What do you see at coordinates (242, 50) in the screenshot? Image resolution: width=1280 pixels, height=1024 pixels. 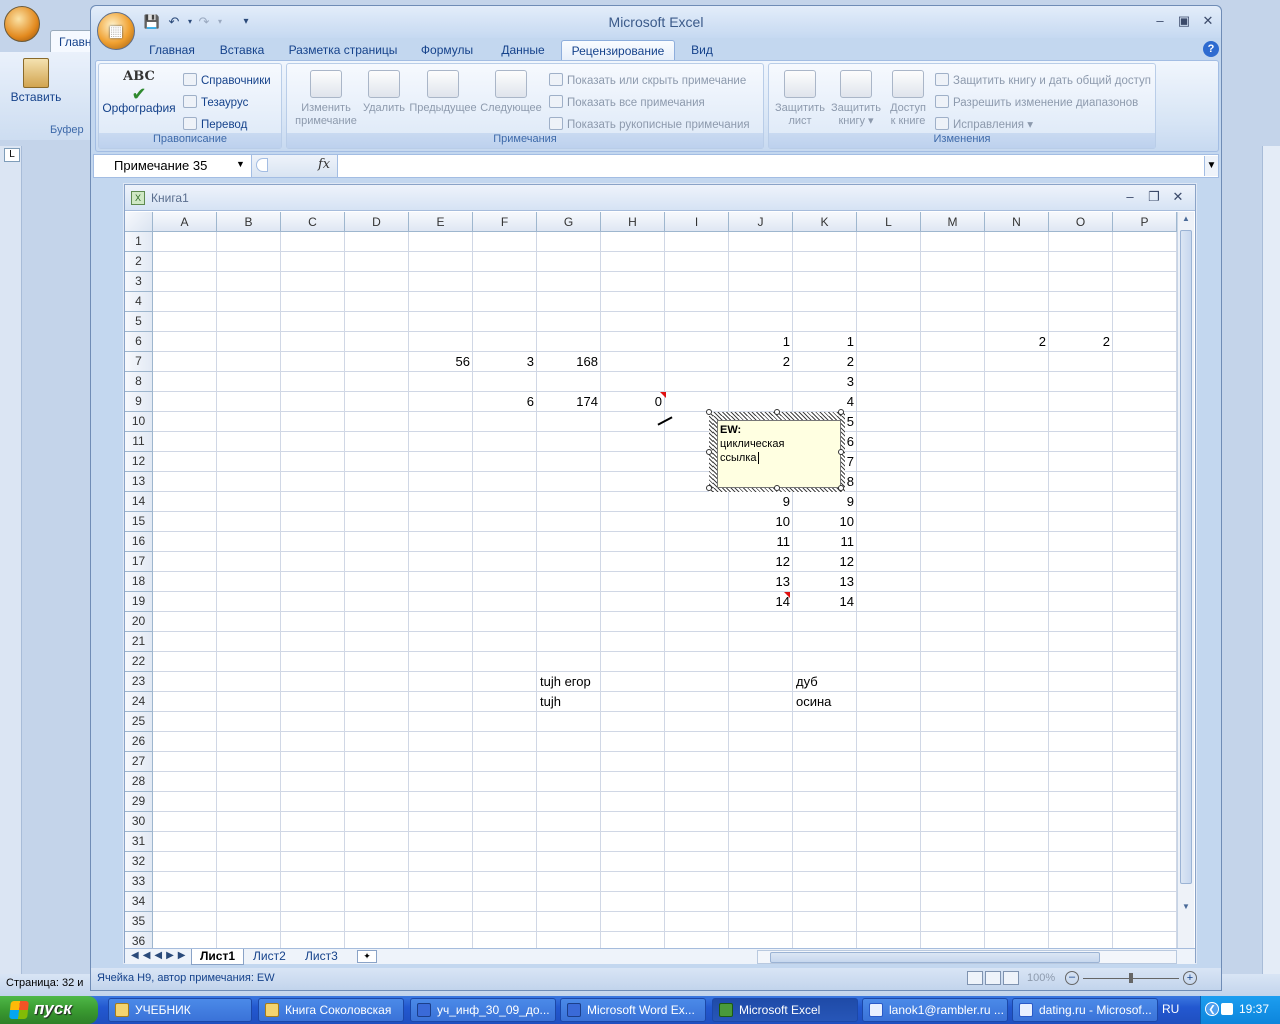 I see `tab-insert: Вставка` at bounding box center [242, 50].